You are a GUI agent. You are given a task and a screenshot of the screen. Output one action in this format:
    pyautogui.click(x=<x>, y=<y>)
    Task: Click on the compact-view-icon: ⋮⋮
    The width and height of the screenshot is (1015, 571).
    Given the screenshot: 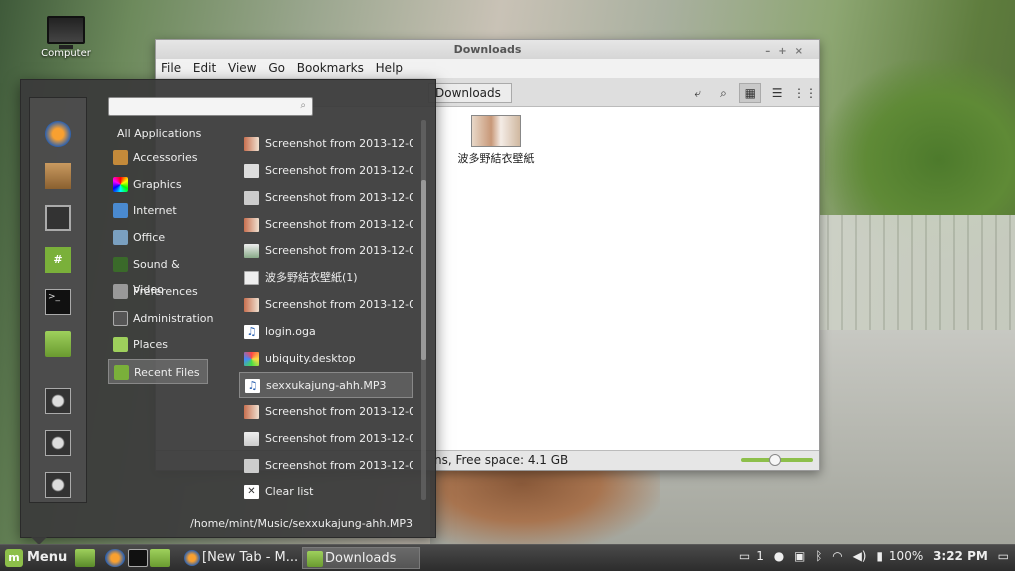 What is the action you would take?
    pyautogui.click(x=805, y=93)
    